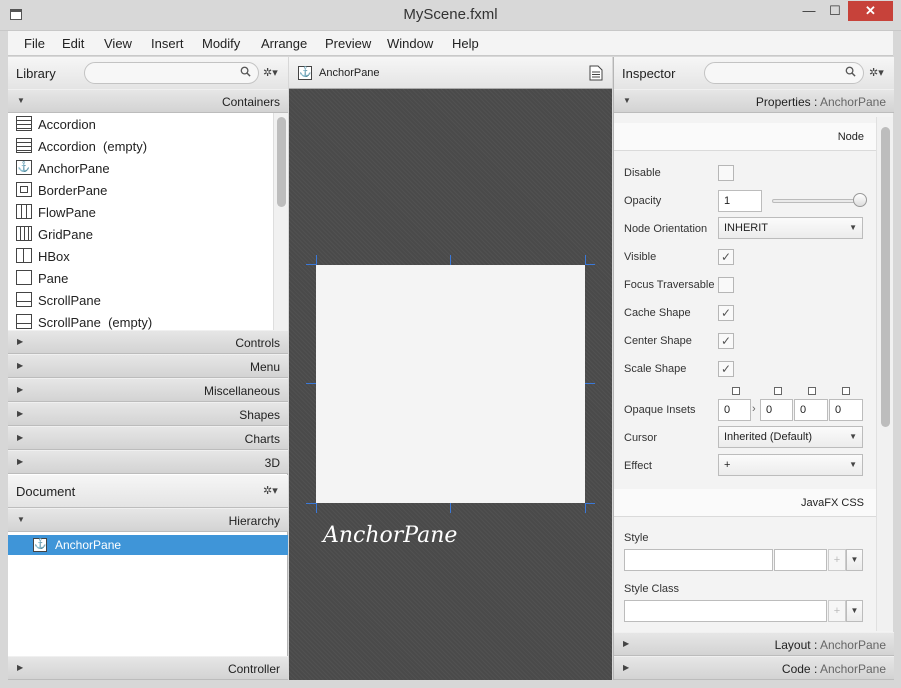 This screenshot has width=901, height=688. What do you see at coordinates (95, 322) in the screenshot?
I see `library-item-label: ScrollPane (empty)` at bounding box center [95, 322].